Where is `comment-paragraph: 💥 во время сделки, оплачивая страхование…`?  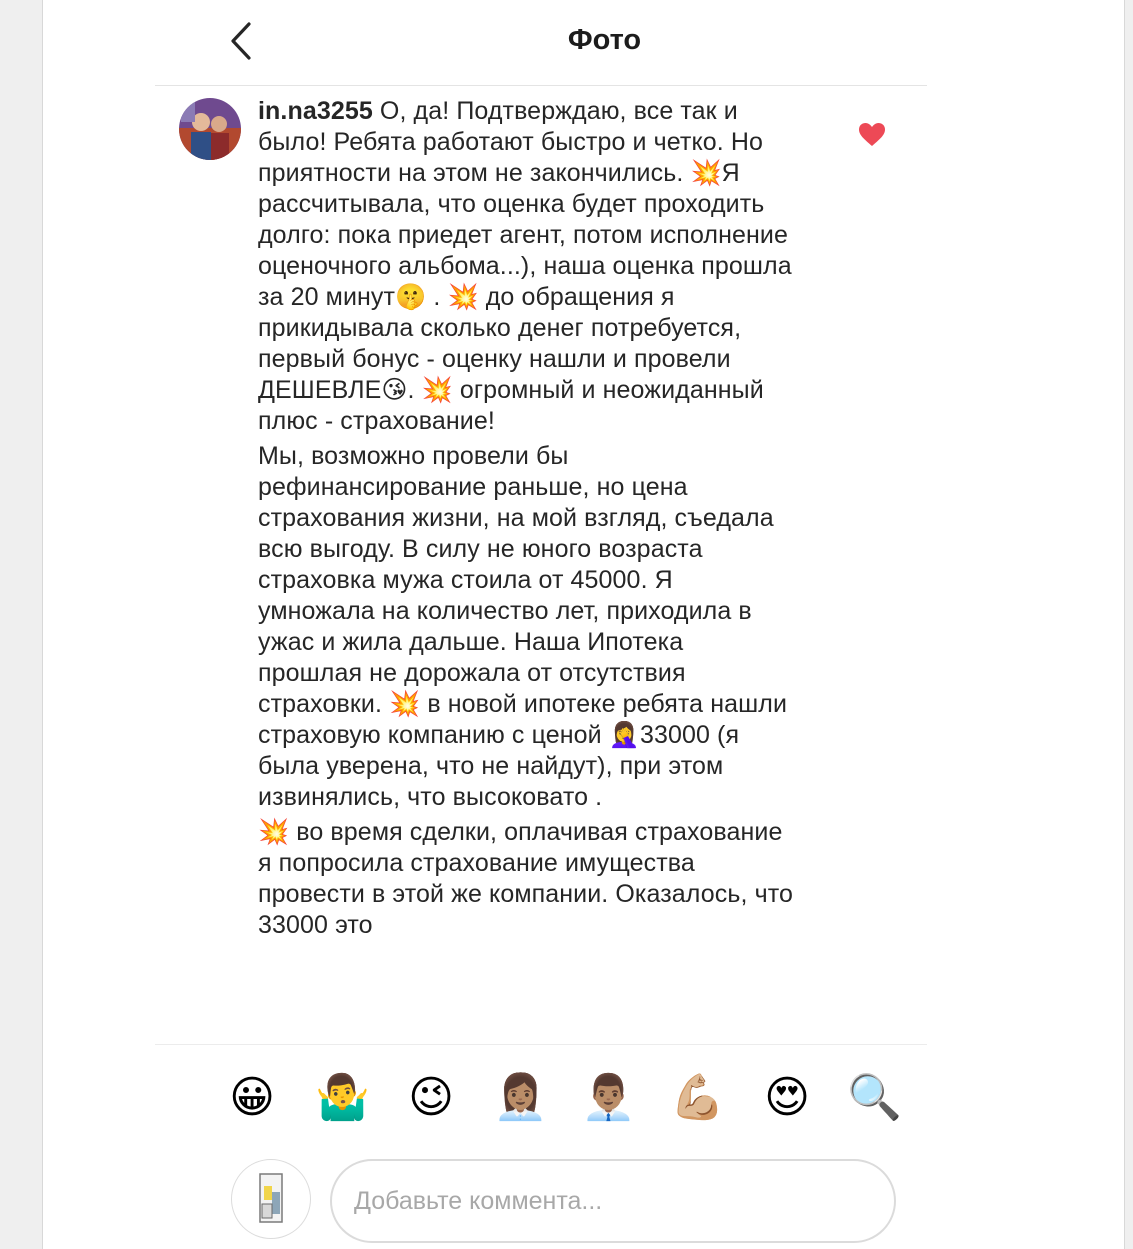
comment-paragraph: 💥 во время сделки, оплачивая страхование… is located at coordinates (525, 878).